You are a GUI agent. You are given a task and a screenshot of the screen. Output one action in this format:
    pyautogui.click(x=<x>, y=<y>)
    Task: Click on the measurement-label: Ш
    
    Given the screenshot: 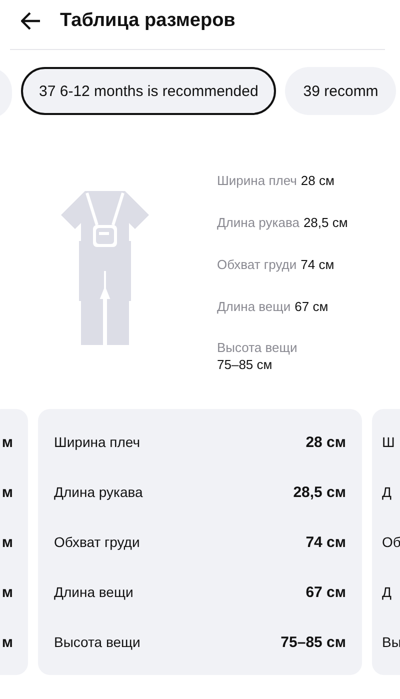 What is the action you would take?
    pyautogui.click(x=389, y=442)
    